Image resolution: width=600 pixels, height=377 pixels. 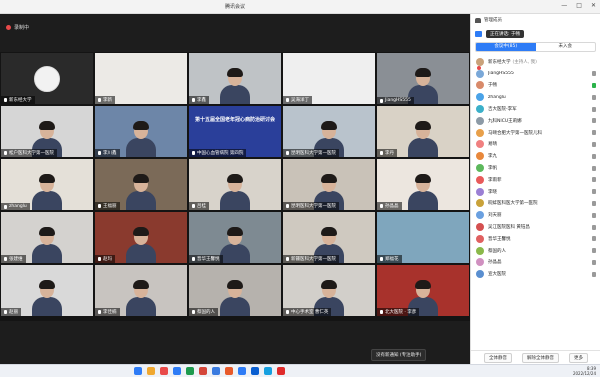 What do you see at coordinates (535, 239) in the screenshot?
I see `member-row: 晋华王馨悦` at bounding box center [535, 239].